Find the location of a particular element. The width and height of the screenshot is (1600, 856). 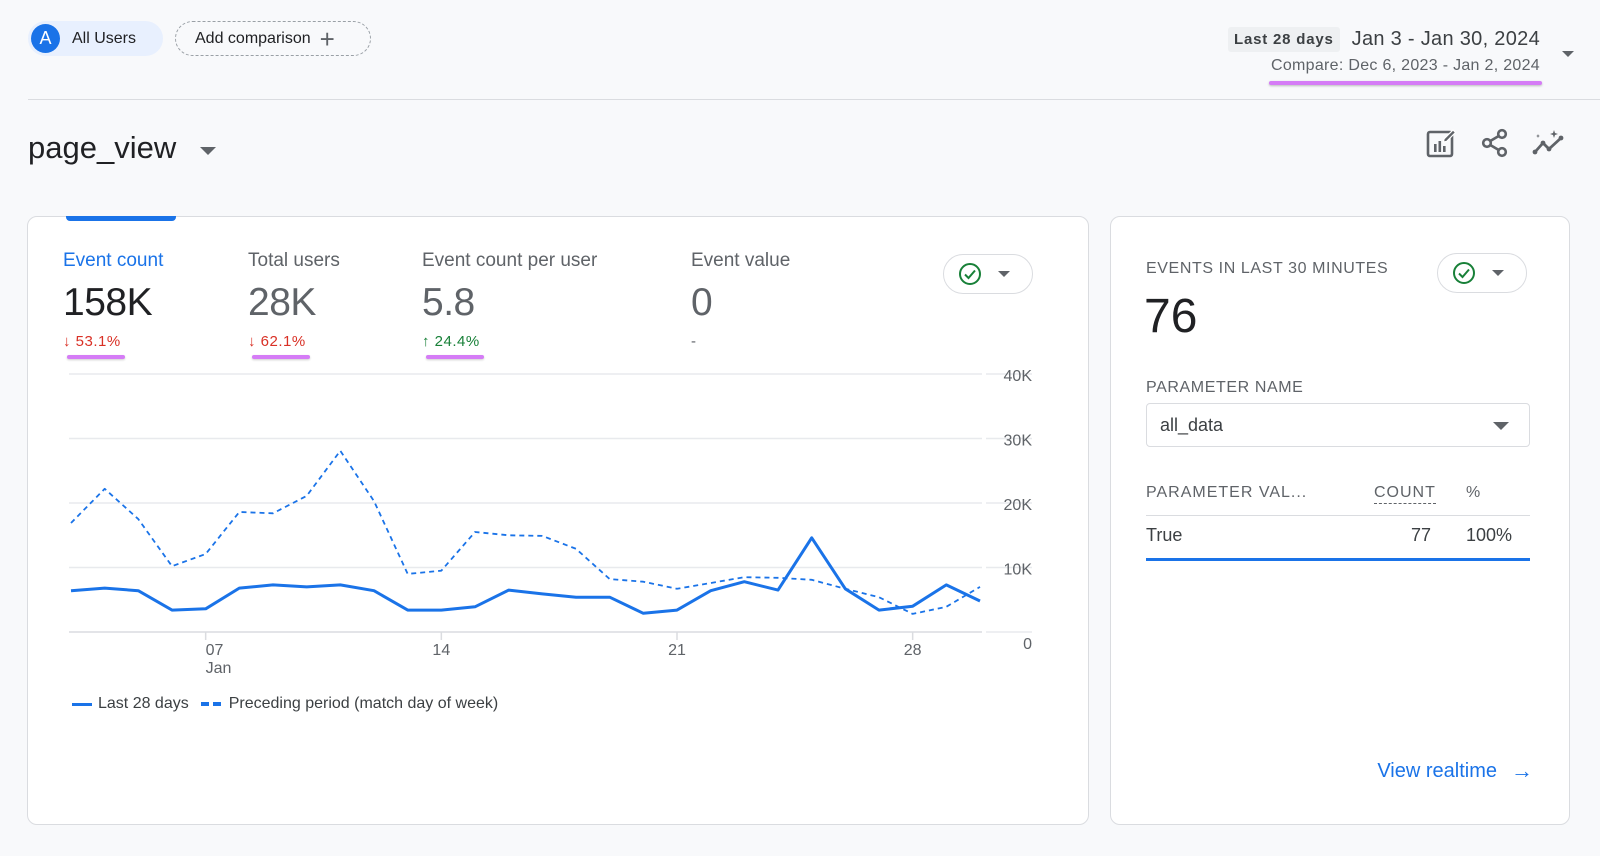

view-realtime-label: View realtime is located at coordinates (1437, 770).